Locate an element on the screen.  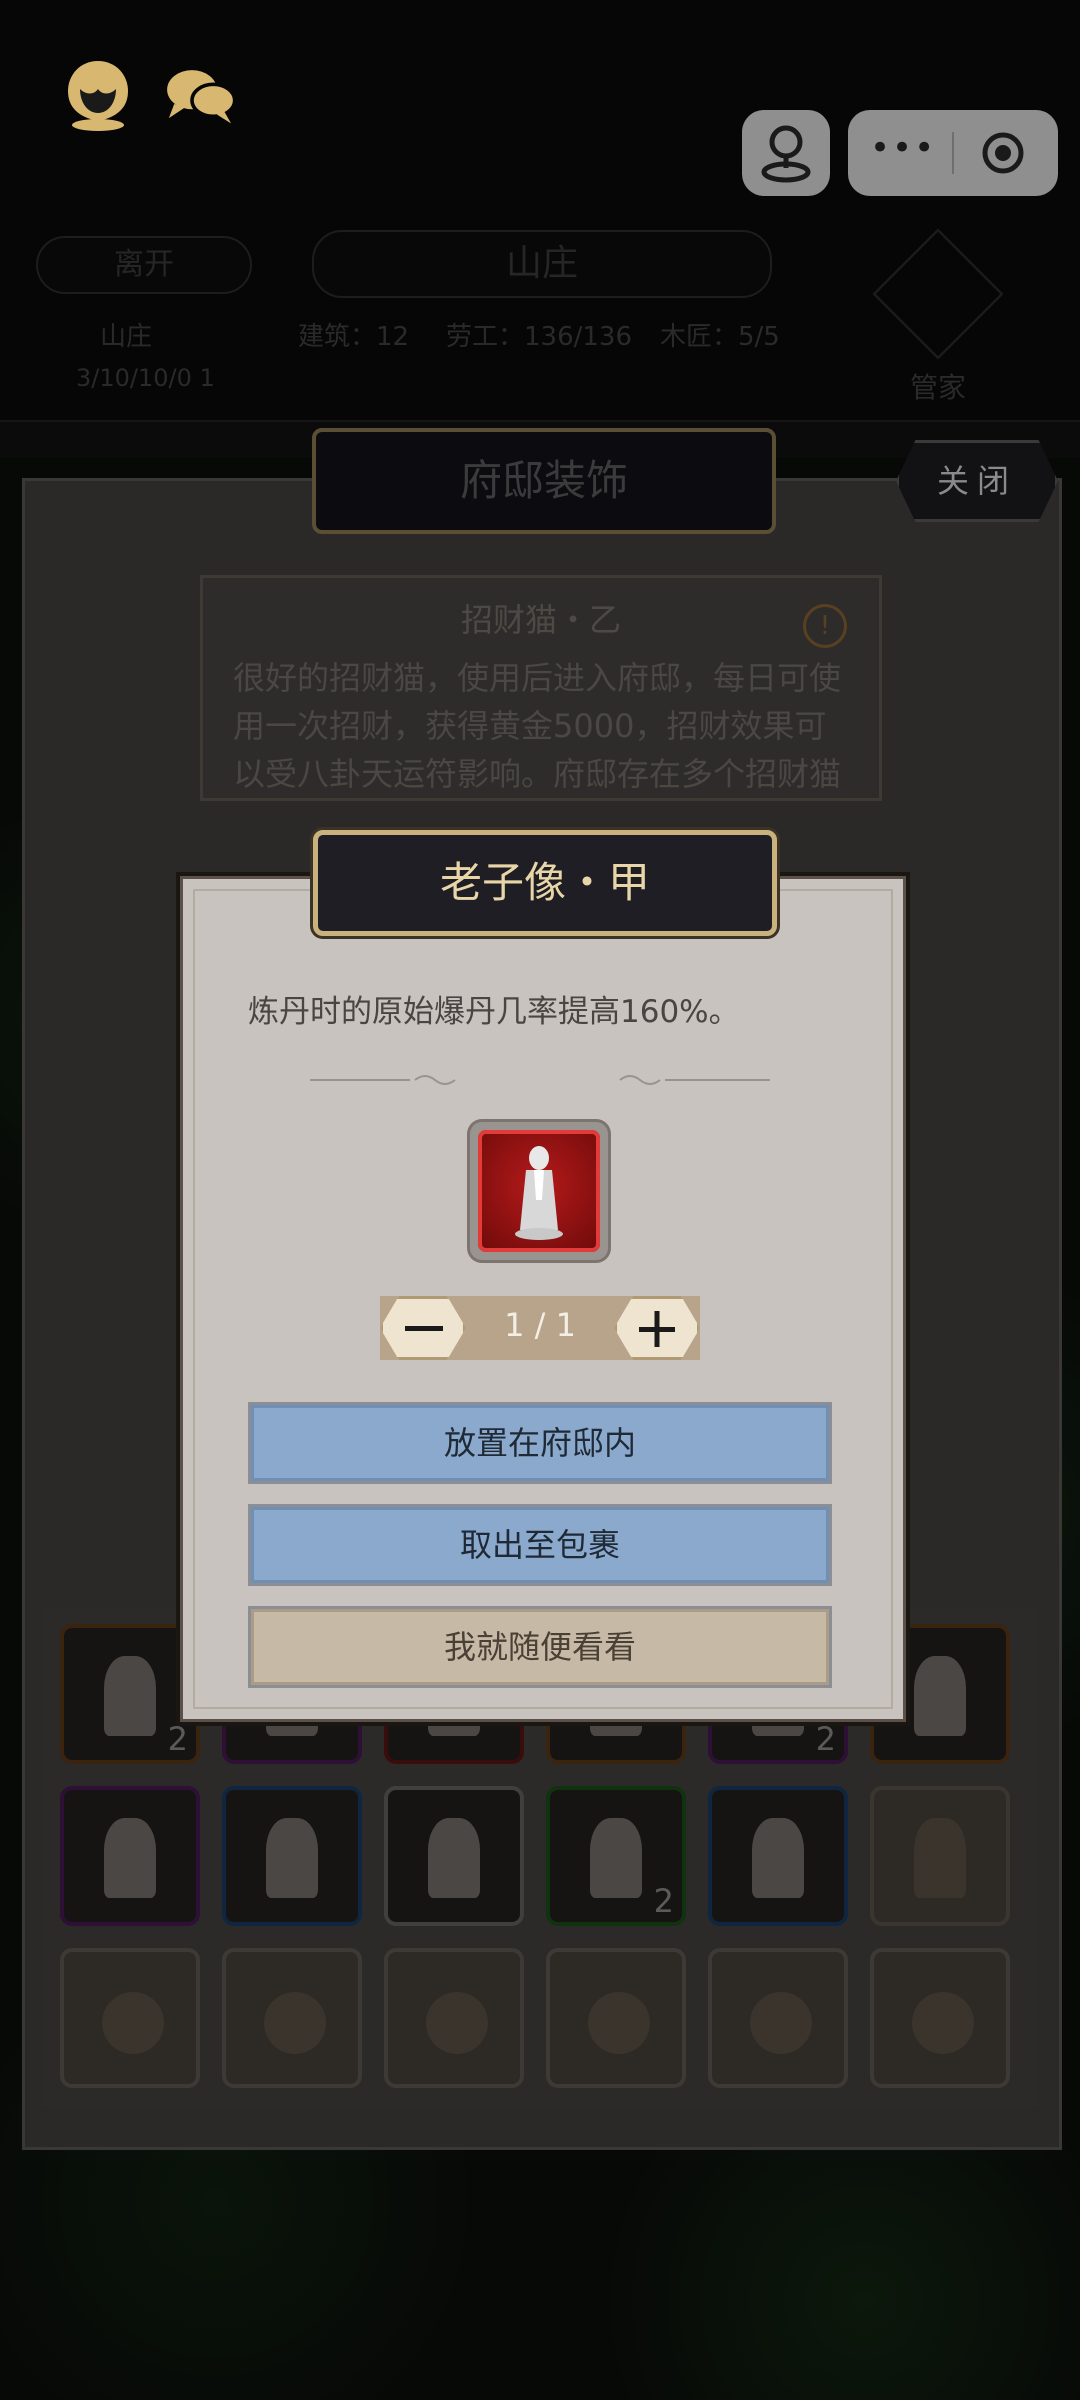
take-to-bag-button: 取出至包裹 is located at coordinates (540, 1545).